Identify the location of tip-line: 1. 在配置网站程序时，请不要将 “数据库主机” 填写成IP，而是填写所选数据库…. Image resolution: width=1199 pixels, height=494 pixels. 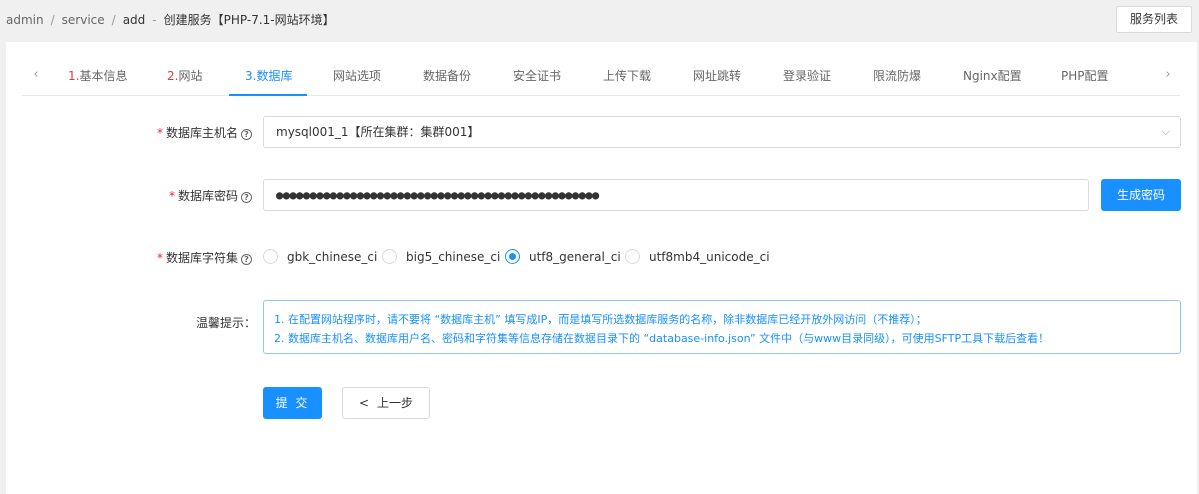
(600, 319).